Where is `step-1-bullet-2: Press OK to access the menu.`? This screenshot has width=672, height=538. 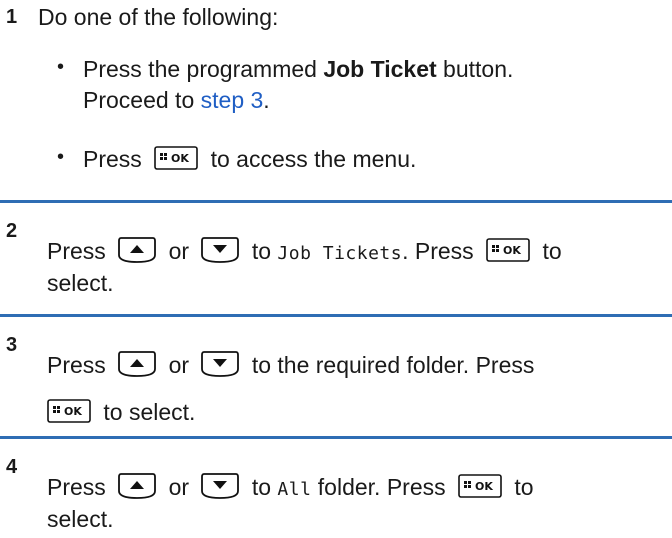
step-1-bullet-2: Press OK to access the menu. is located at coordinates (249, 159).